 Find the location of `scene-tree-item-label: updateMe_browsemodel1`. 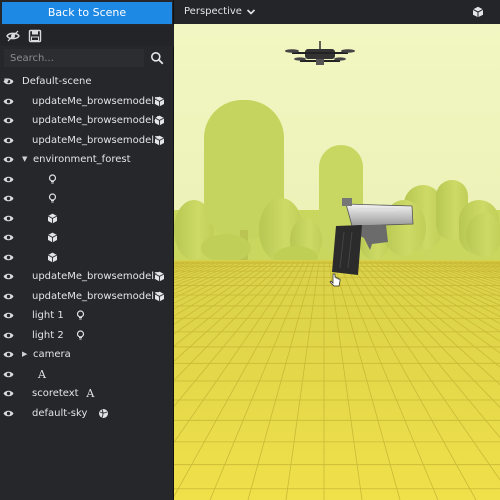

scene-tree-item-label: updateMe_browsemodel1 is located at coordinates (96, 296).